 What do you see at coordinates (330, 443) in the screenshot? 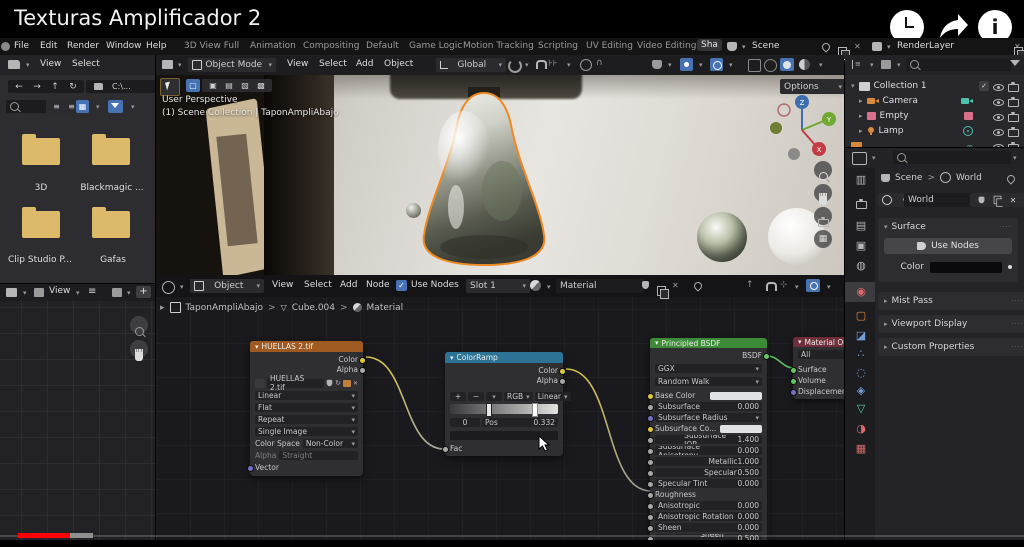
I see `color-space-dropdown: Non-Color ▾` at bounding box center [330, 443].